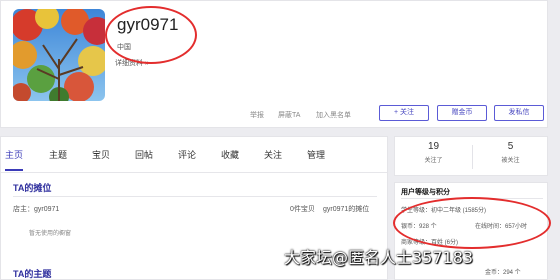 The width and height of the screenshot is (560, 280). What do you see at coordinates (462, 113) in the screenshot?
I see `gift-coin-button: 赠金币` at bounding box center [462, 113].